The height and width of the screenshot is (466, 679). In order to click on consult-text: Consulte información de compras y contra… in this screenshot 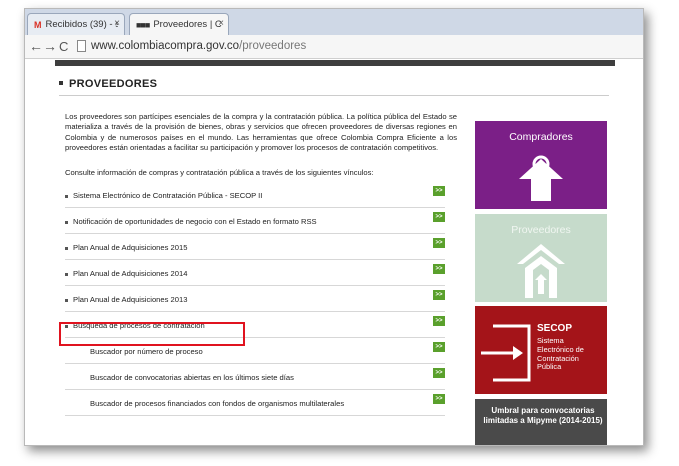, I will do `click(219, 172)`.